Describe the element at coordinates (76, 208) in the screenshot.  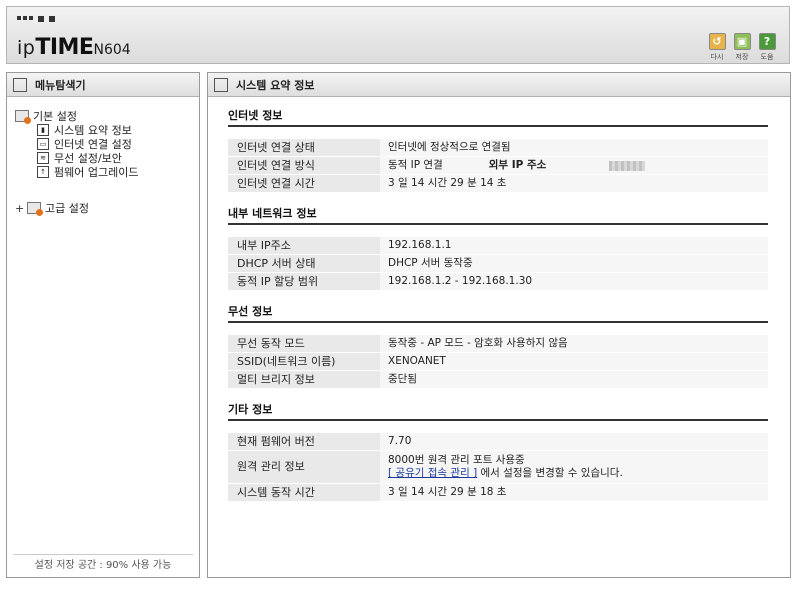
I see `tree-advanced-settings: + 고급 설정` at that location.